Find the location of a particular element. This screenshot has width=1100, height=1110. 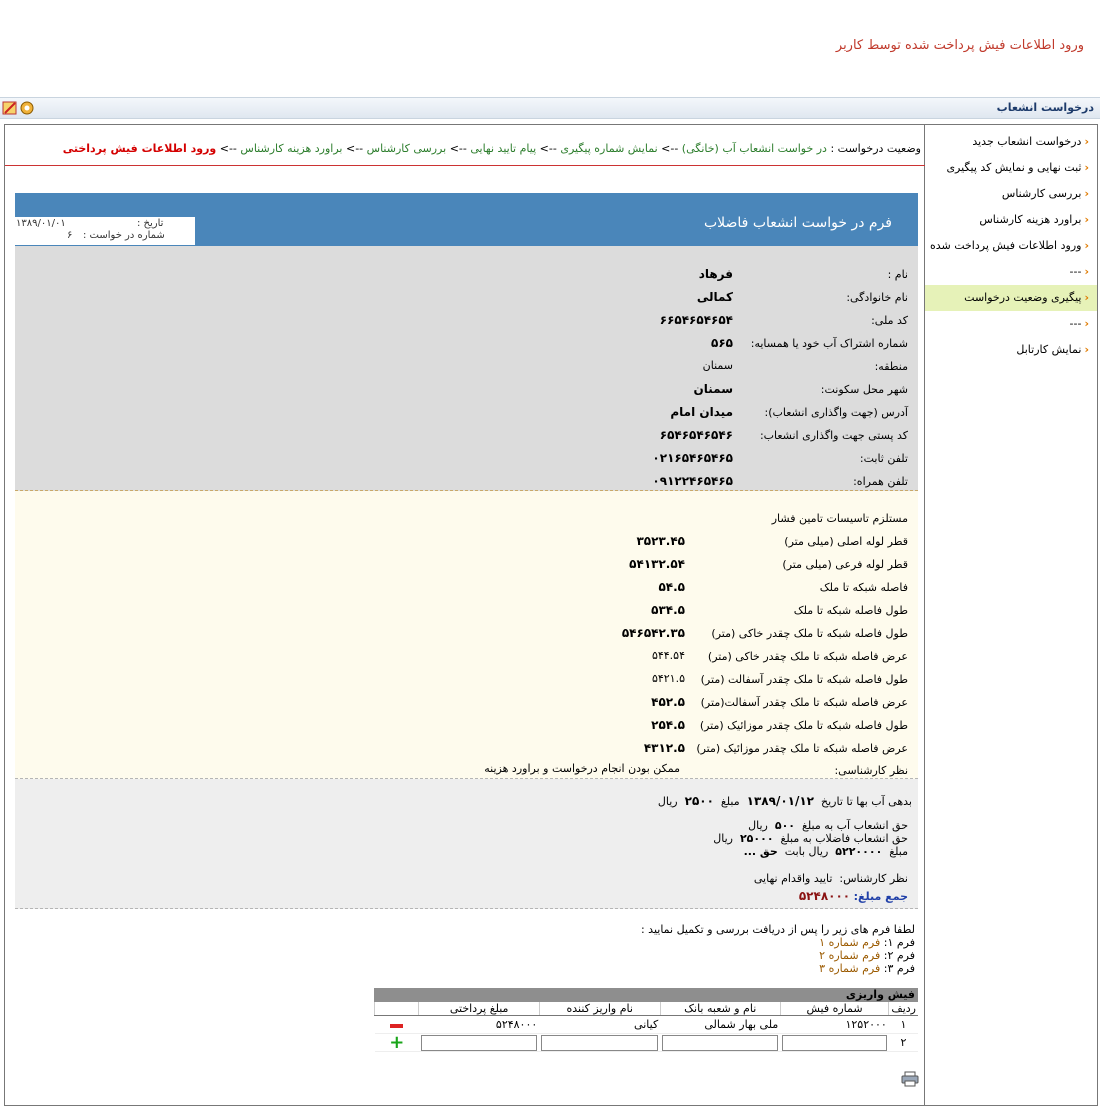

edit-icon is located at coordinates (10, 108).